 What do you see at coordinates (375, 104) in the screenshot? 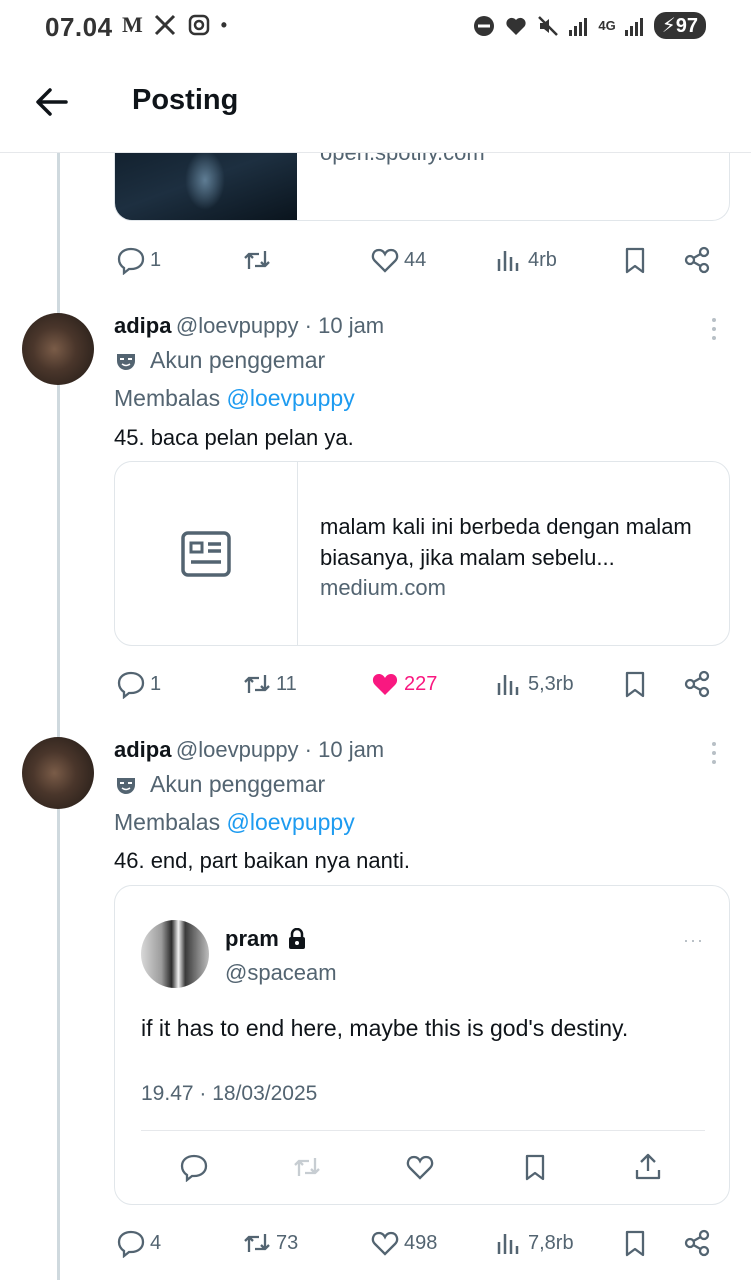
I see `header-overlay: Posting` at bounding box center [375, 104].